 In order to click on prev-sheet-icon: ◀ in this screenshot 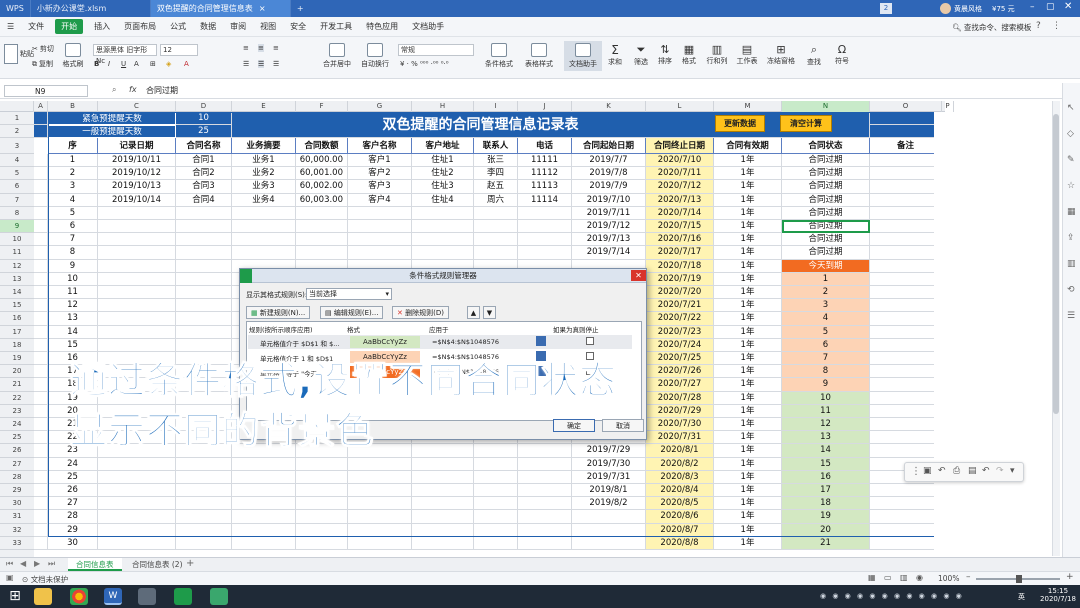, I will do `click(23, 563)`.